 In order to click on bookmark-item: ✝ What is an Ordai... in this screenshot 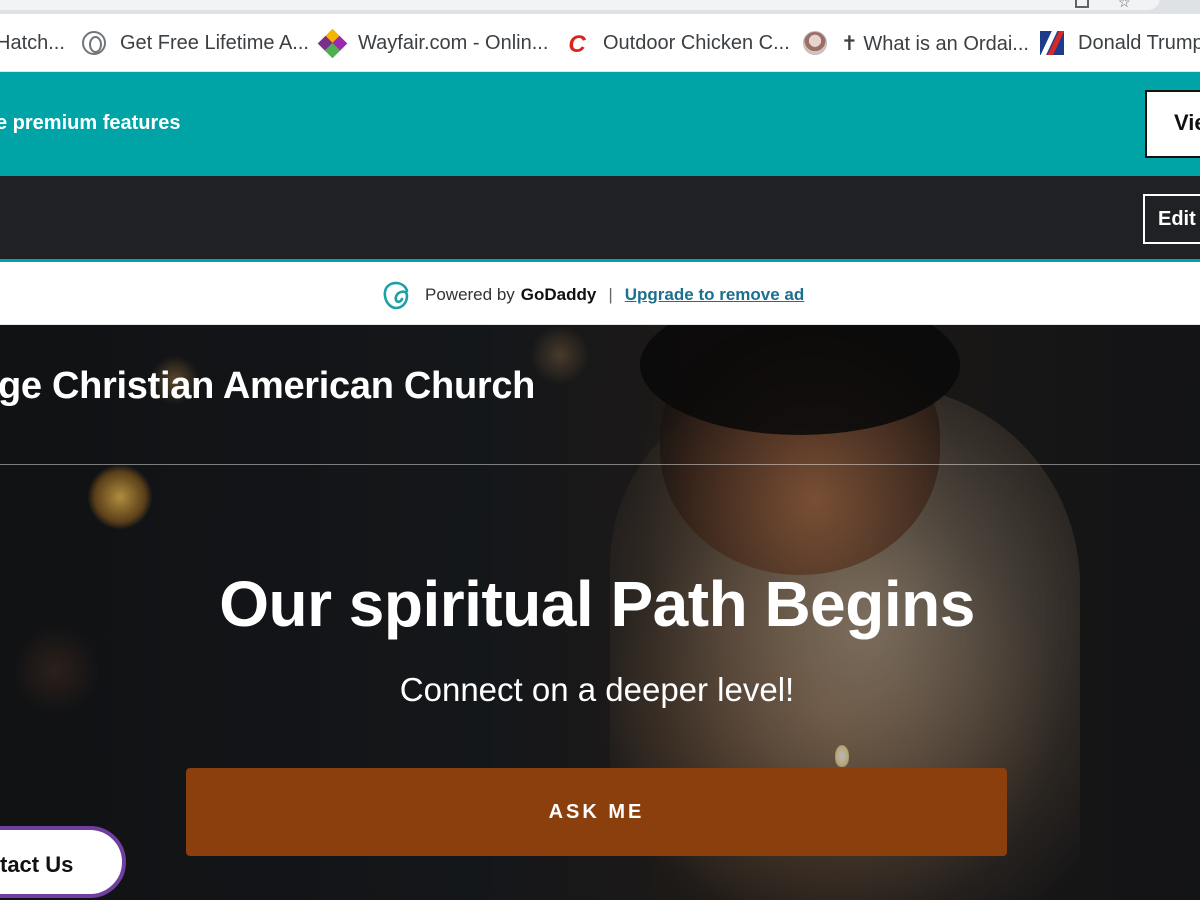, I will do `click(916, 43)`.